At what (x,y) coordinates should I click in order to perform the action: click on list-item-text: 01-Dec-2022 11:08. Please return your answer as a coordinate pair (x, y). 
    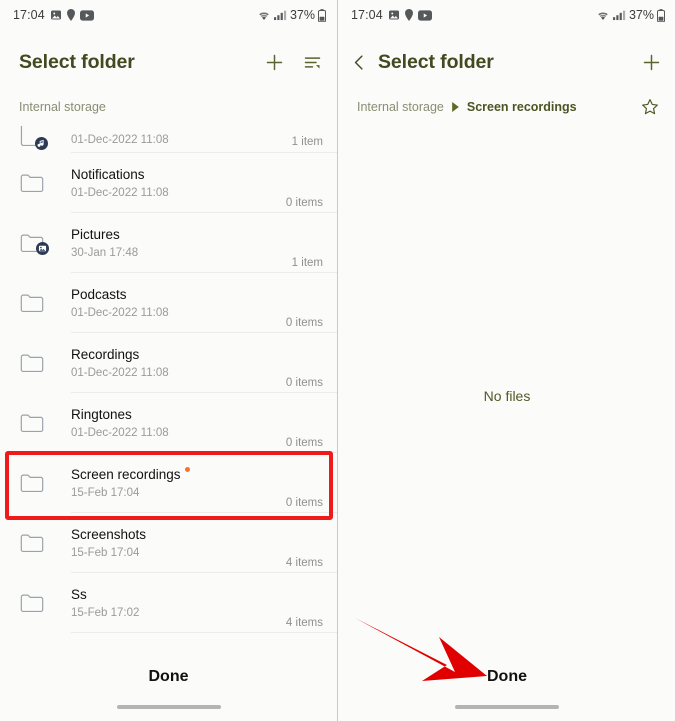
    Looking at the image, I should click on (173, 140).